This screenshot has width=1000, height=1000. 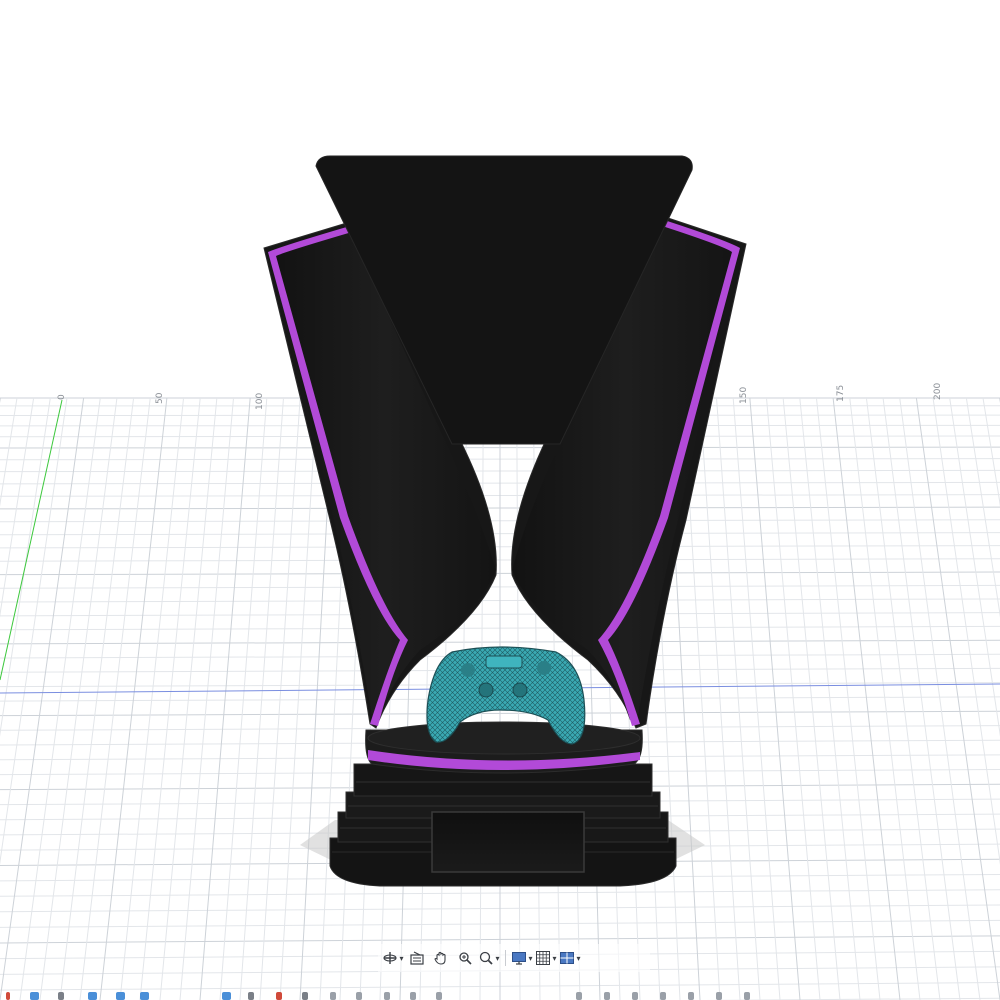 I want to click on platform-top, so click(x=504, y=738).